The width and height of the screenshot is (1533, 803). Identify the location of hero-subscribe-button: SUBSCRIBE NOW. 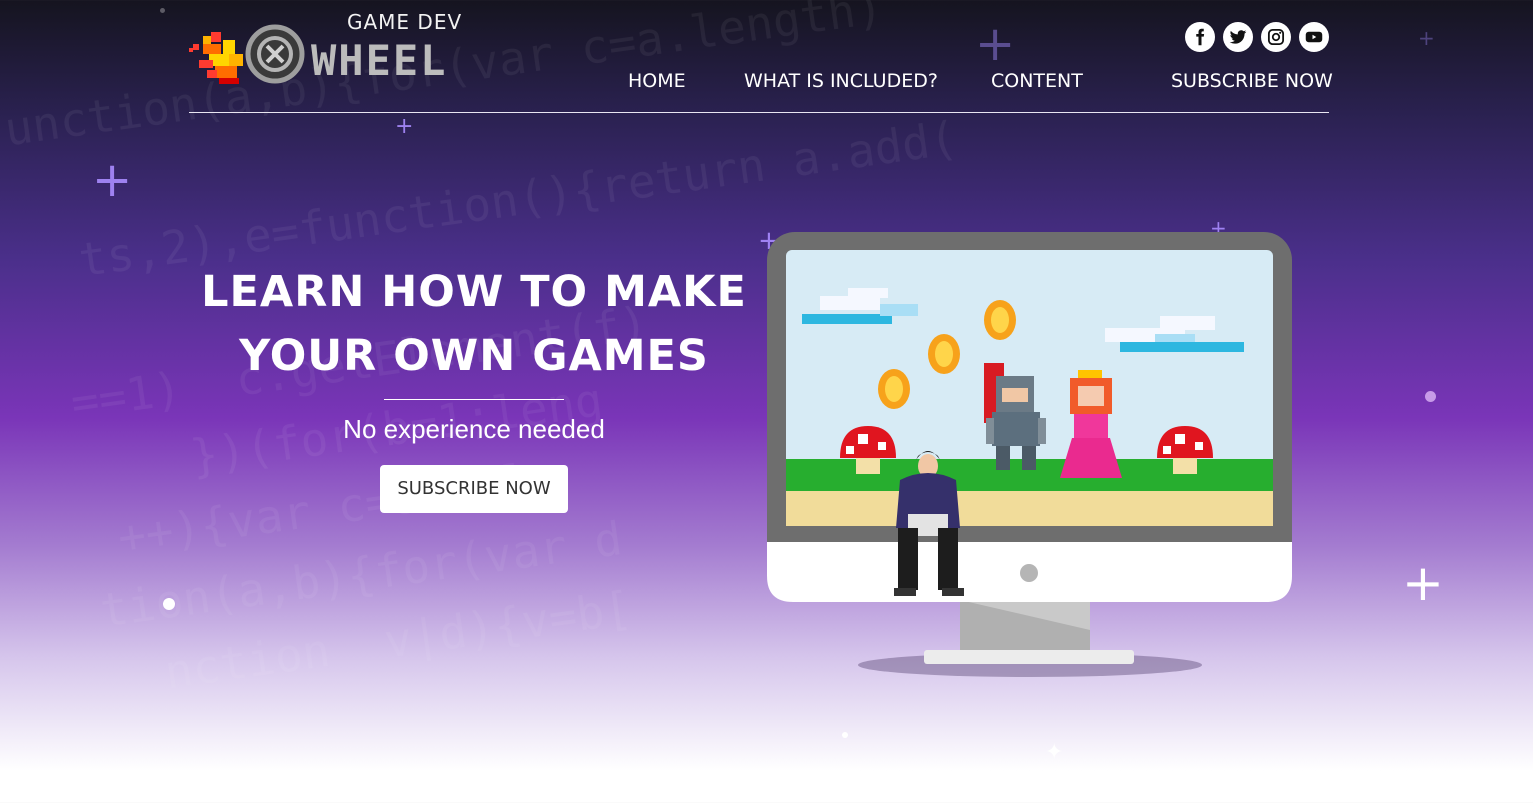
(474, 489).